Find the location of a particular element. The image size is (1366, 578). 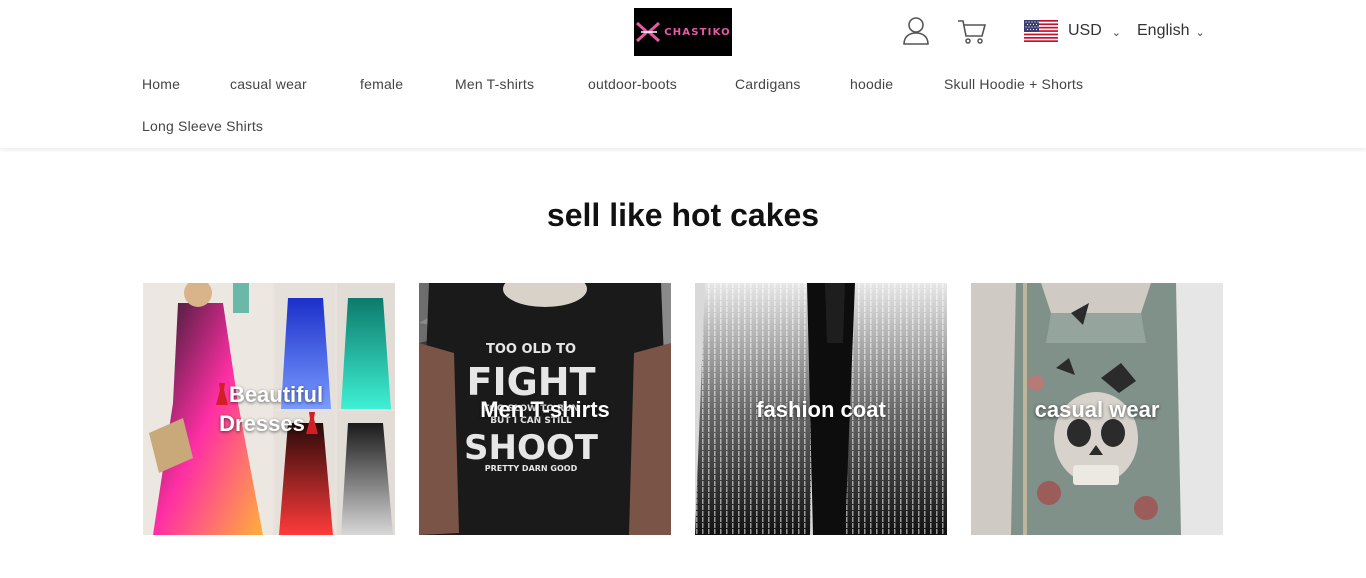

nav-item-outdoor-boots: outdoor-boots is located at coordinates (632, 84).